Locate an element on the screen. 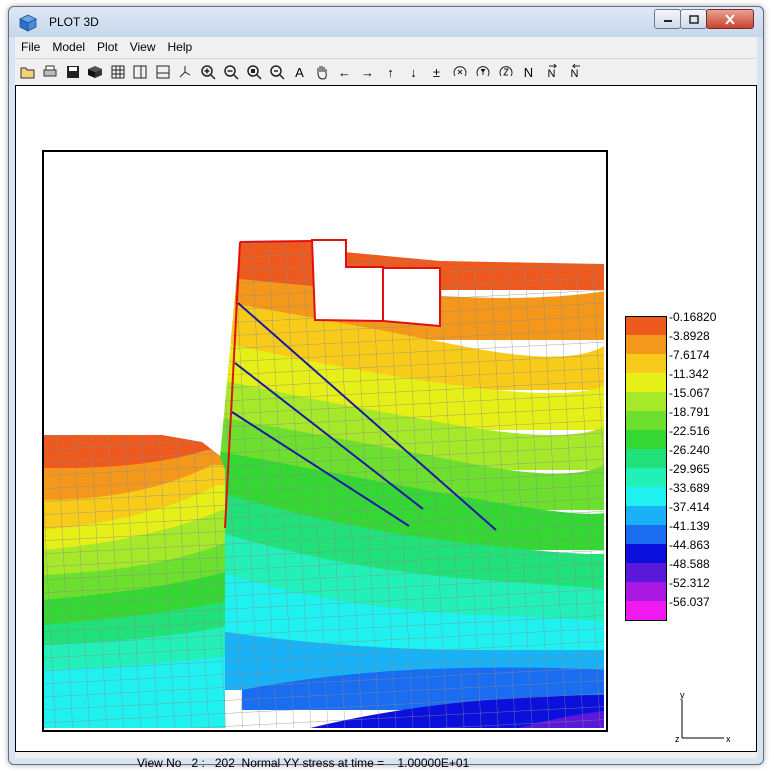 This screenshot has height=771, width=774. minimize-button is located at coordinates (667, 19).